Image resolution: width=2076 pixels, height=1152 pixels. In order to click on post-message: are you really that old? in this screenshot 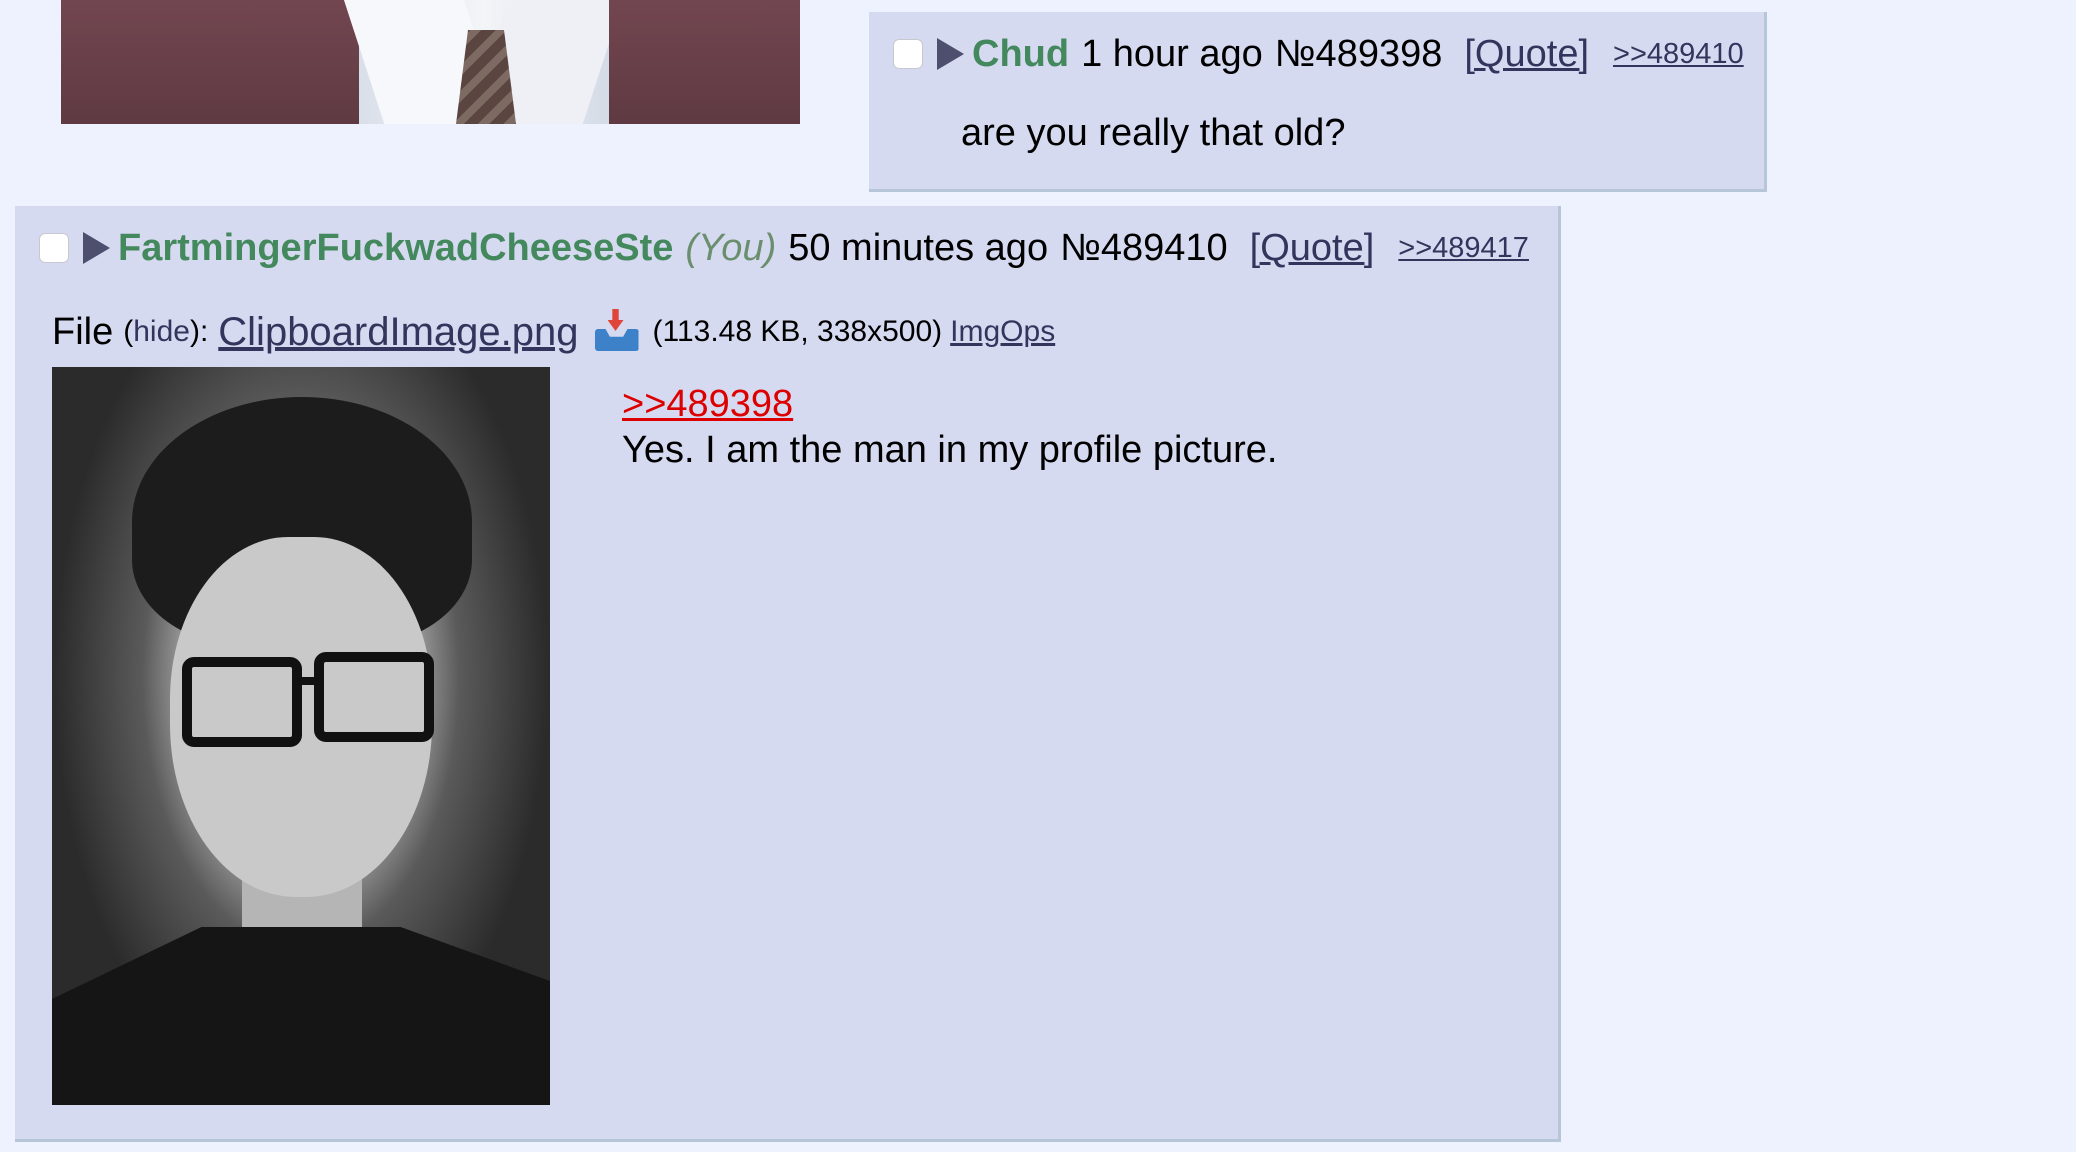, I will do `click(1153, 133)`.